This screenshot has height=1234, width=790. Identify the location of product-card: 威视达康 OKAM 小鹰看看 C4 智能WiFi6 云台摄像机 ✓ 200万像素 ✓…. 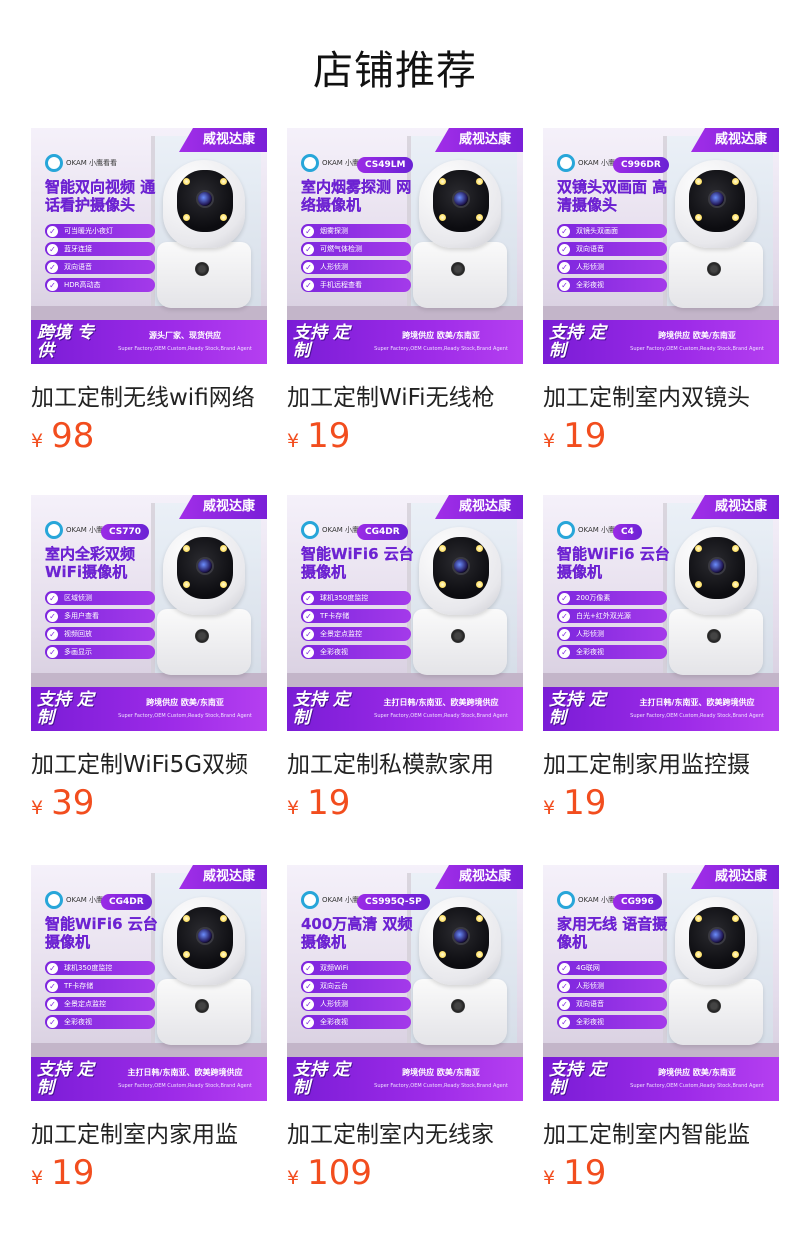
(661, 660).